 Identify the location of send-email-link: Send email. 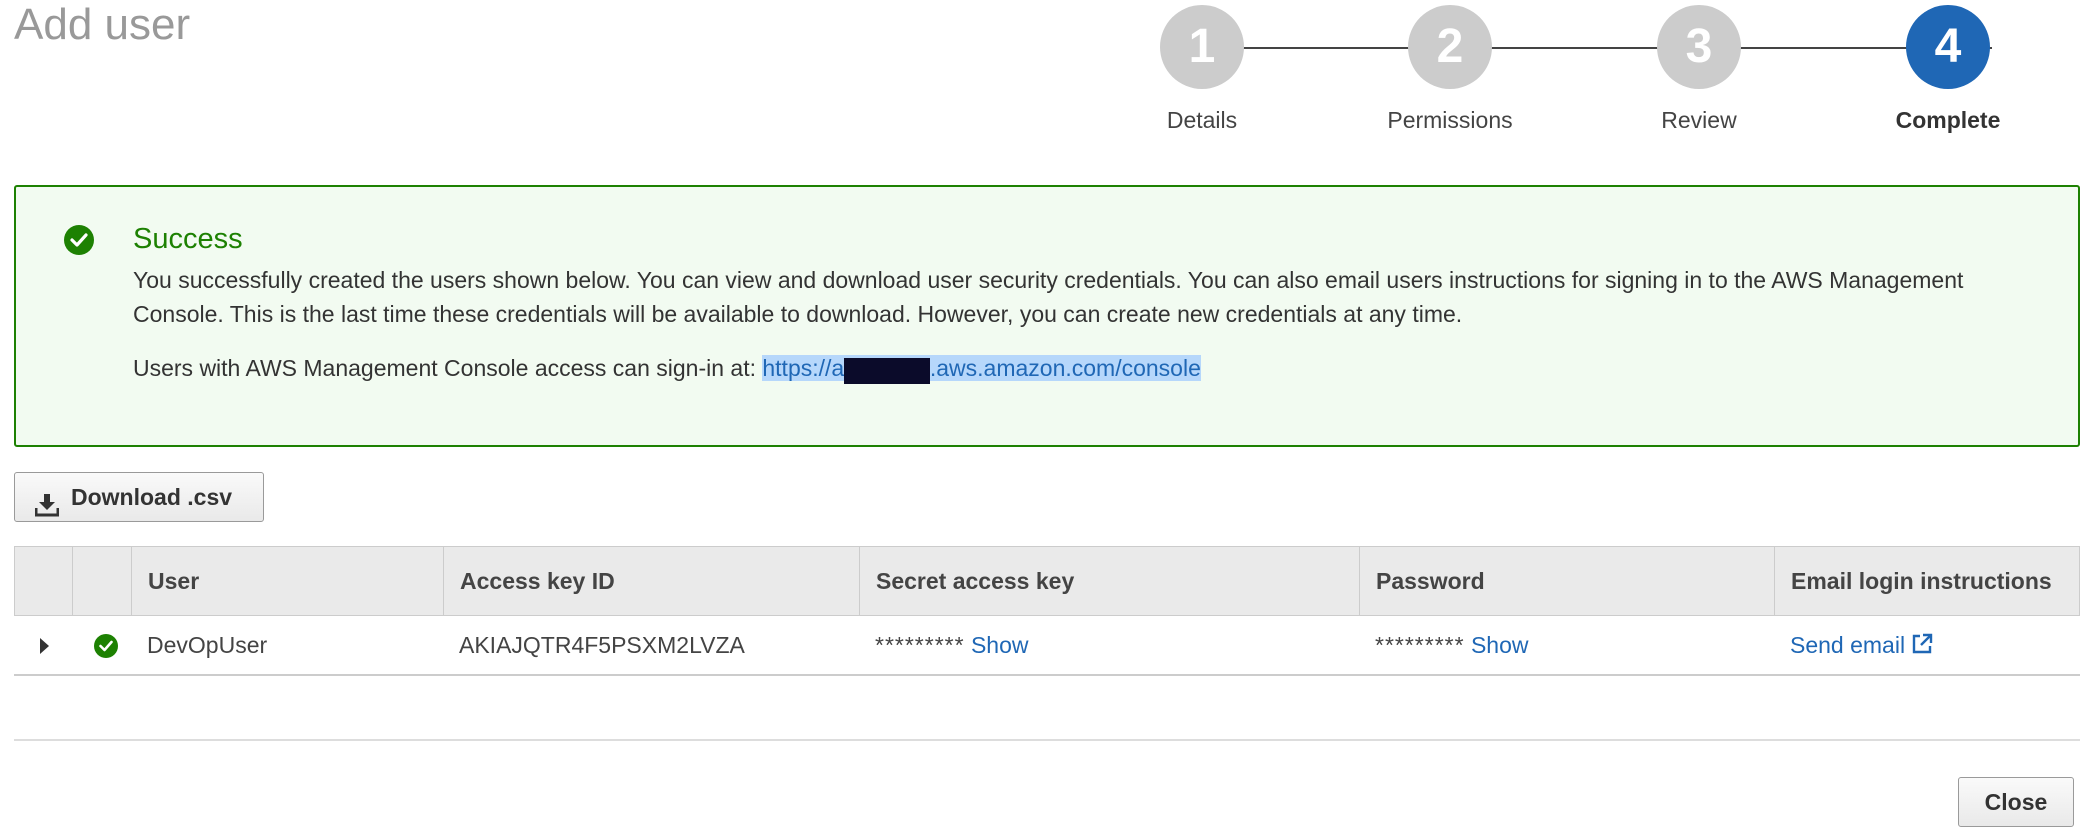
(1861, 645).